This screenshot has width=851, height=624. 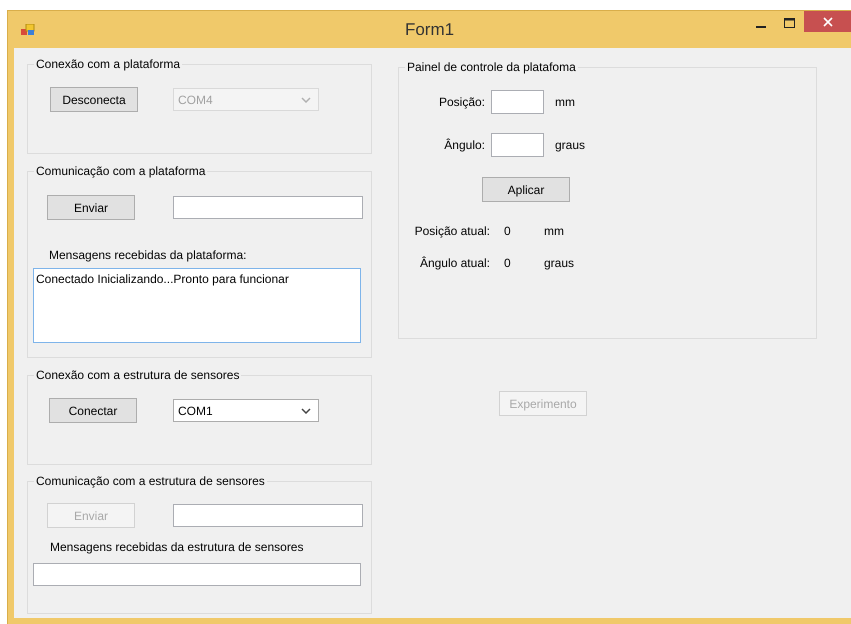 I want to click on close-icon, so click(x=827, y=21).